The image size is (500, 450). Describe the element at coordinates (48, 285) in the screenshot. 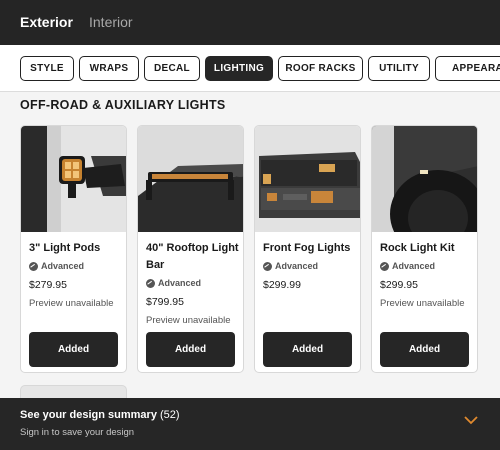

I see `product-price: $279.95` at that location.